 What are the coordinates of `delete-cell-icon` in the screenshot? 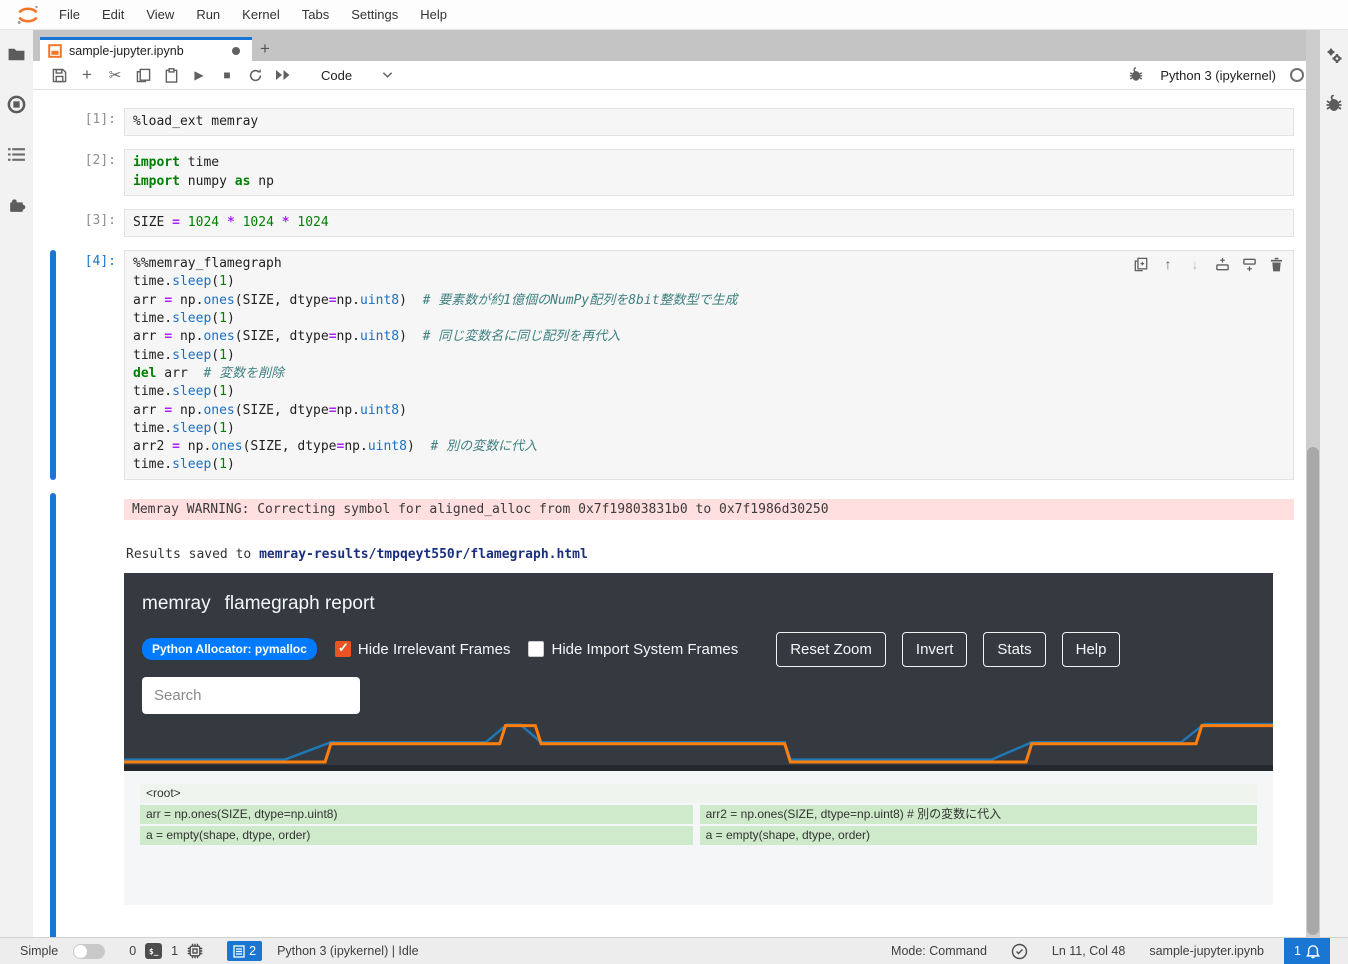 It's located at (1276, 264).